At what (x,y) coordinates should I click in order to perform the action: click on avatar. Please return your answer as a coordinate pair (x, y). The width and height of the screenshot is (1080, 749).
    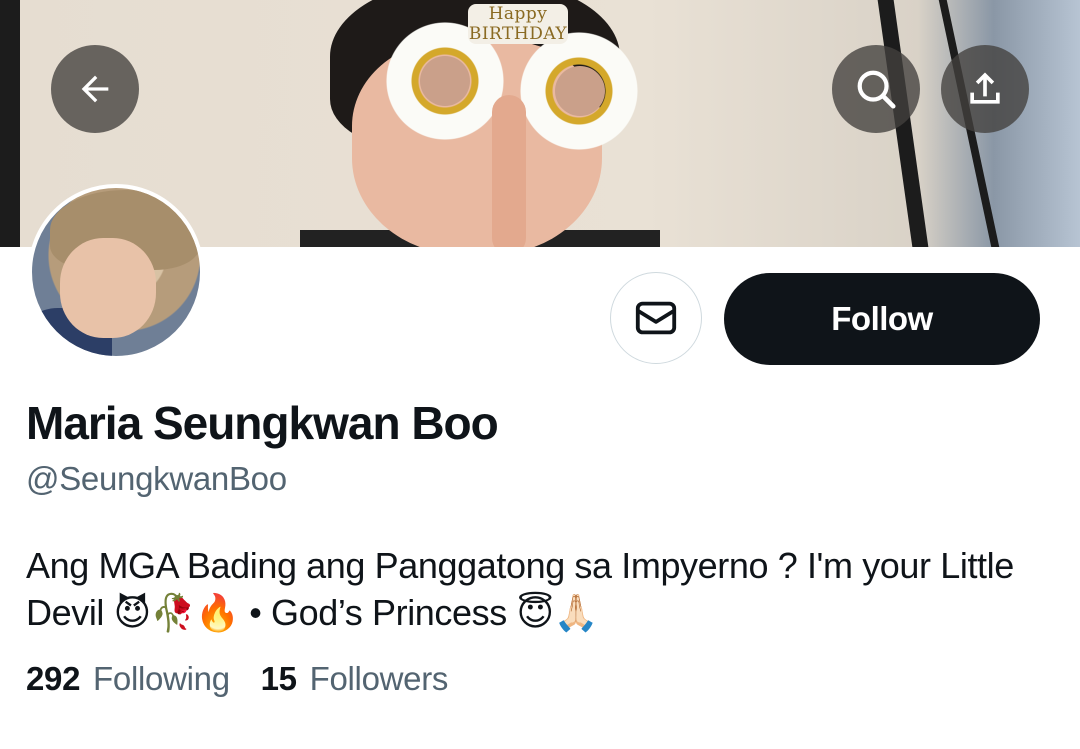
    Looking at the image, I should click on (116, 272).